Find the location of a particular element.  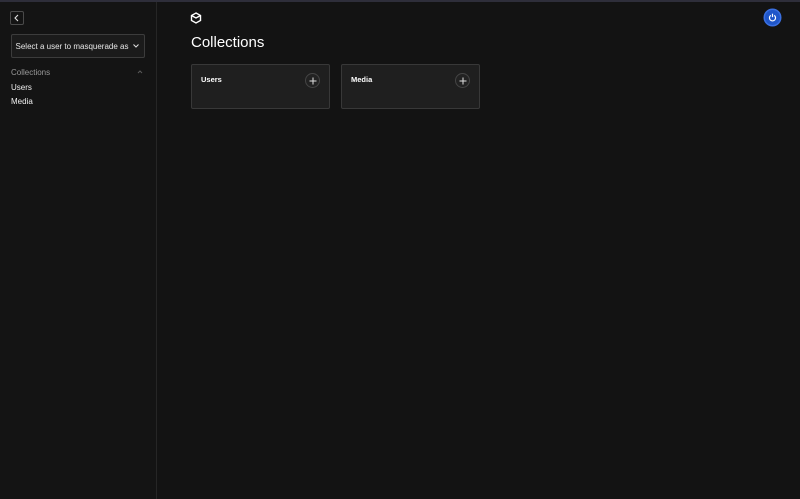

collection-card-media: Media is located at coordinates (410, 86).